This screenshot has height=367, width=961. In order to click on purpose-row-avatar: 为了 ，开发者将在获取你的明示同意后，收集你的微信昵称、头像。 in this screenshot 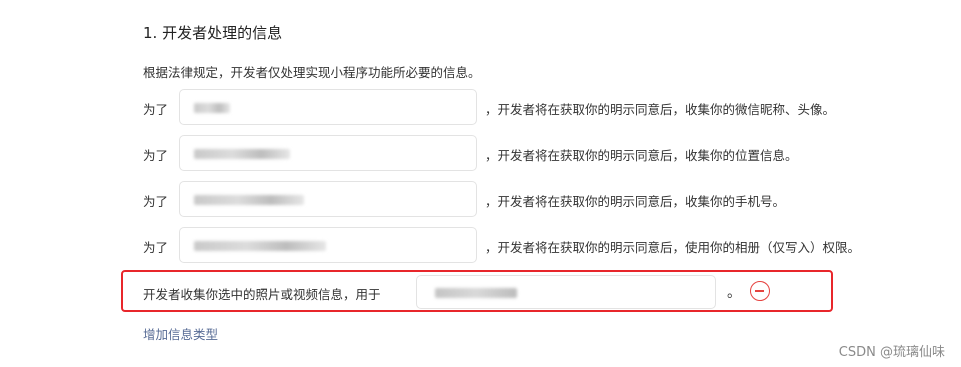, I will do `click(533, 107)`.